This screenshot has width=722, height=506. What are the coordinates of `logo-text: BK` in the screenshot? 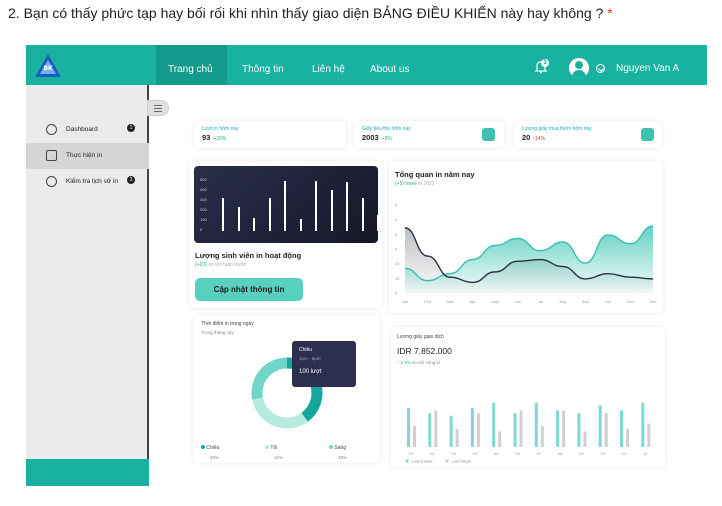 It's located at (48, 68).